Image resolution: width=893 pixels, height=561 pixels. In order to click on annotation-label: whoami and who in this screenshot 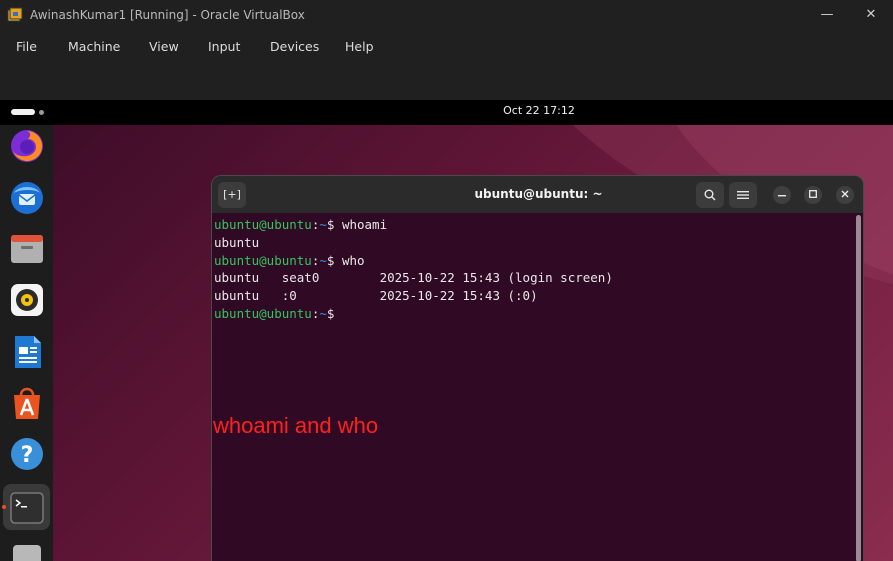, I will do `click(296, 425)`.